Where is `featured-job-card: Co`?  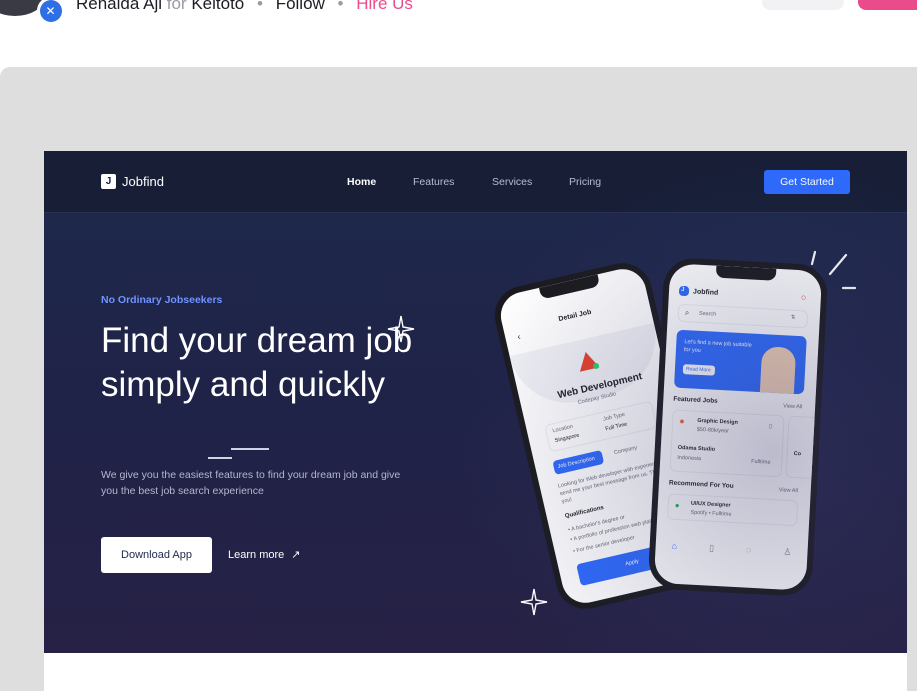 featured-job-card: Co is located at coordinates (802, 447).